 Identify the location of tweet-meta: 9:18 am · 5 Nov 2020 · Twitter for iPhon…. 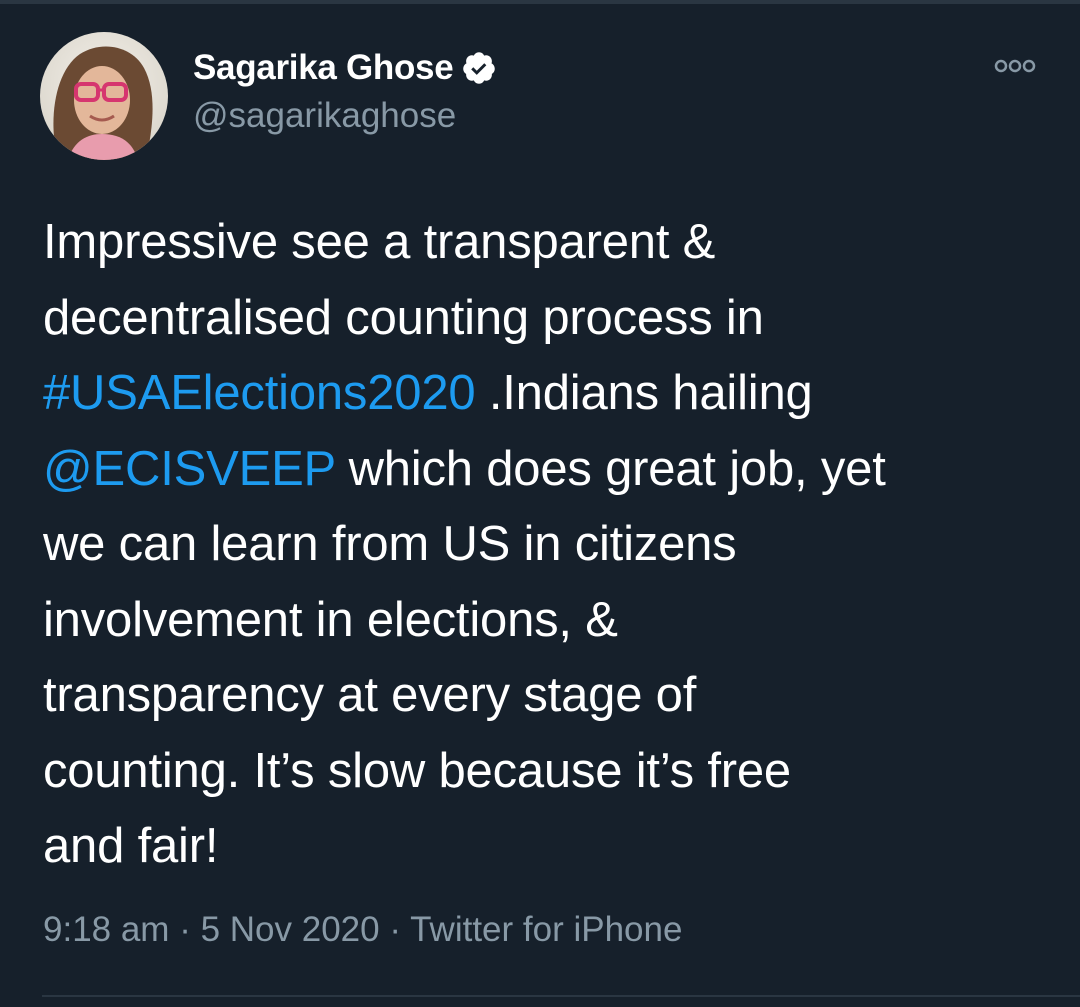
(362, 930).